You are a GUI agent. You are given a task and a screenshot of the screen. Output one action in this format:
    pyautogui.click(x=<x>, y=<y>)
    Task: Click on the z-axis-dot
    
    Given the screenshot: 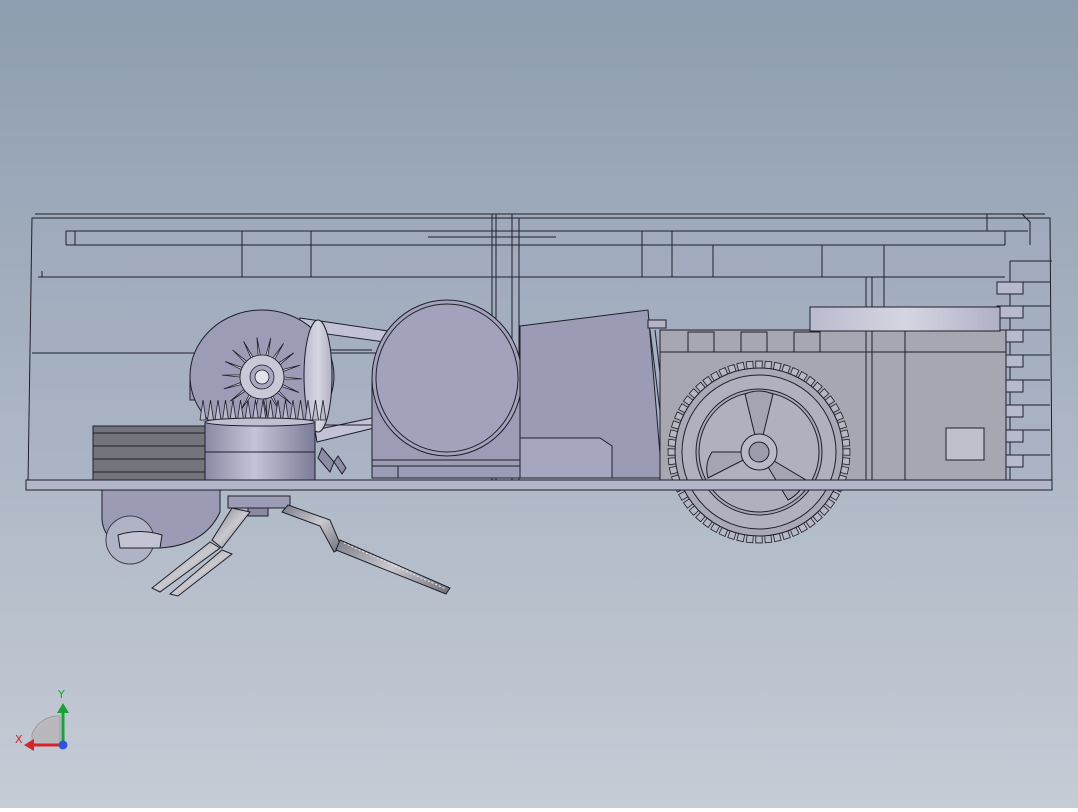 What is the action you would take?
    pyautogui.click(x=63, y=745)
    